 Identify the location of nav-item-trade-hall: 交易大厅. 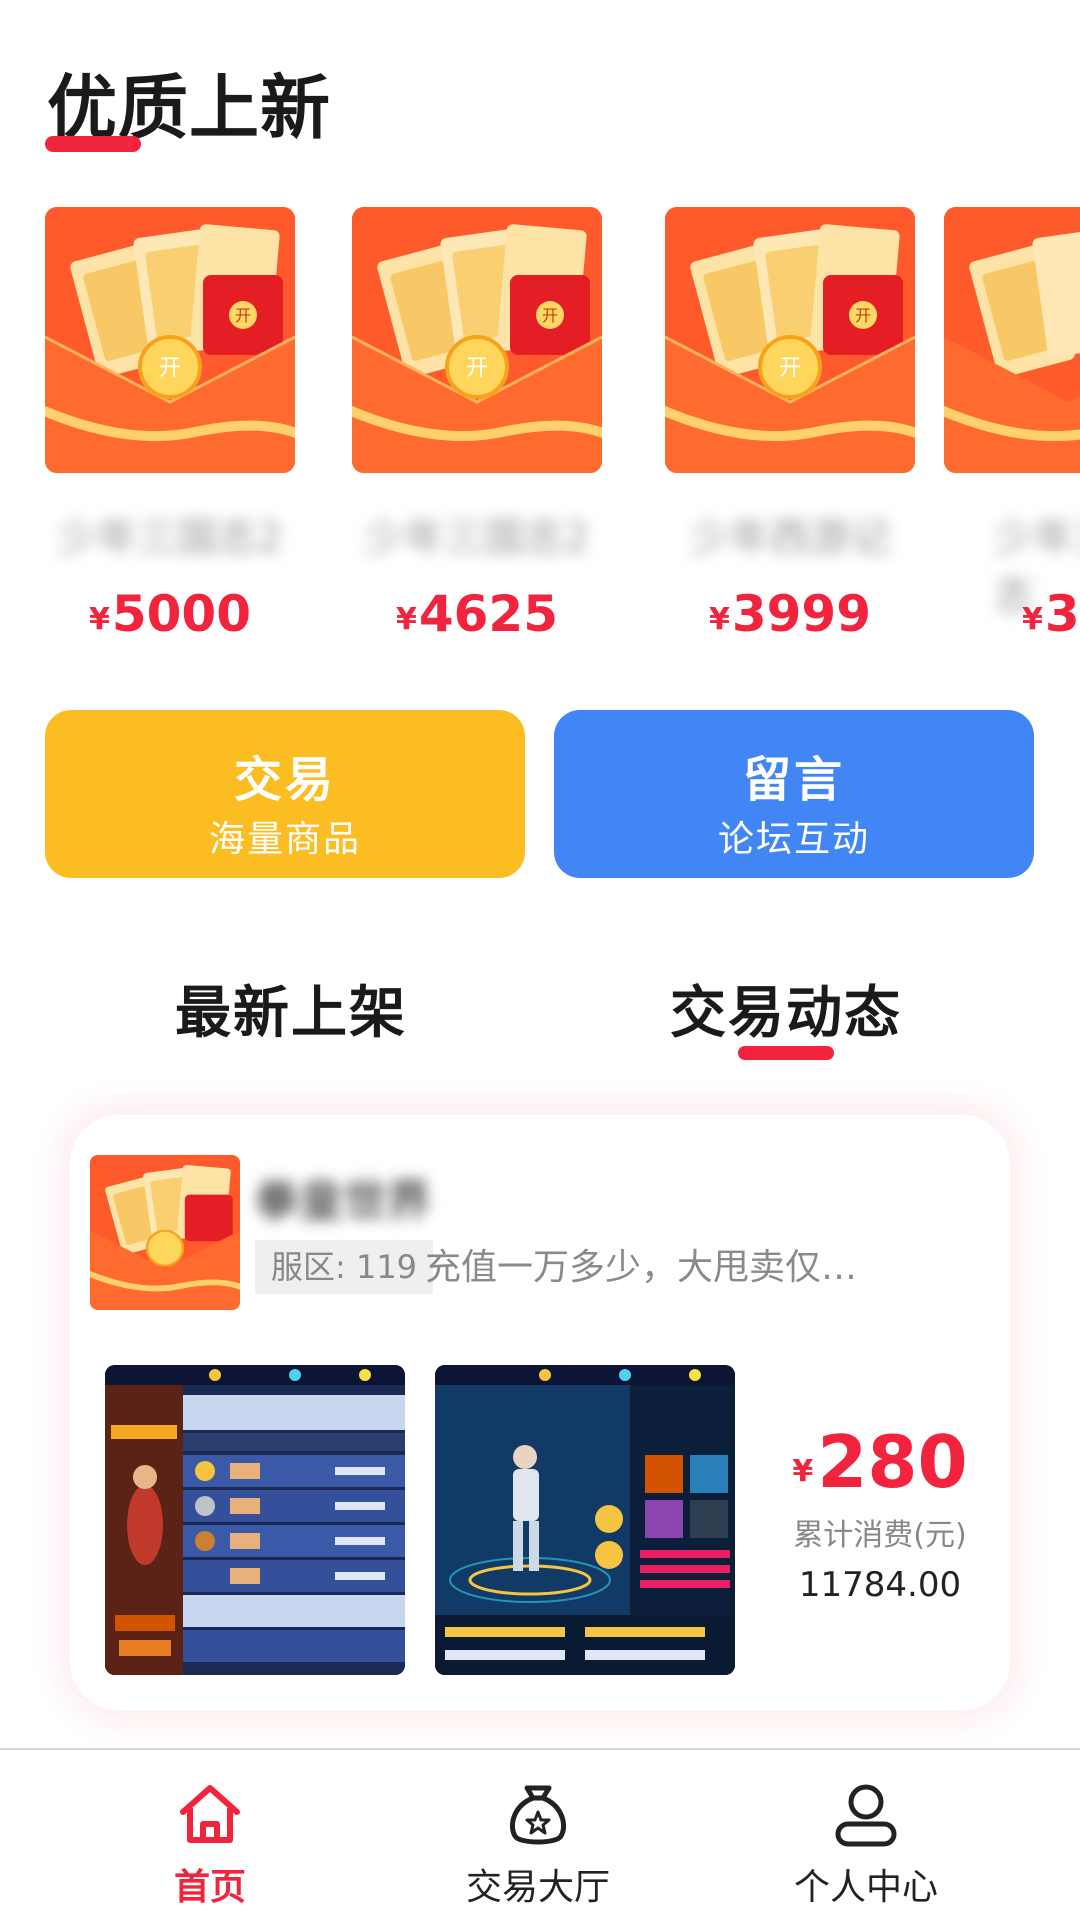
(538, 1835).